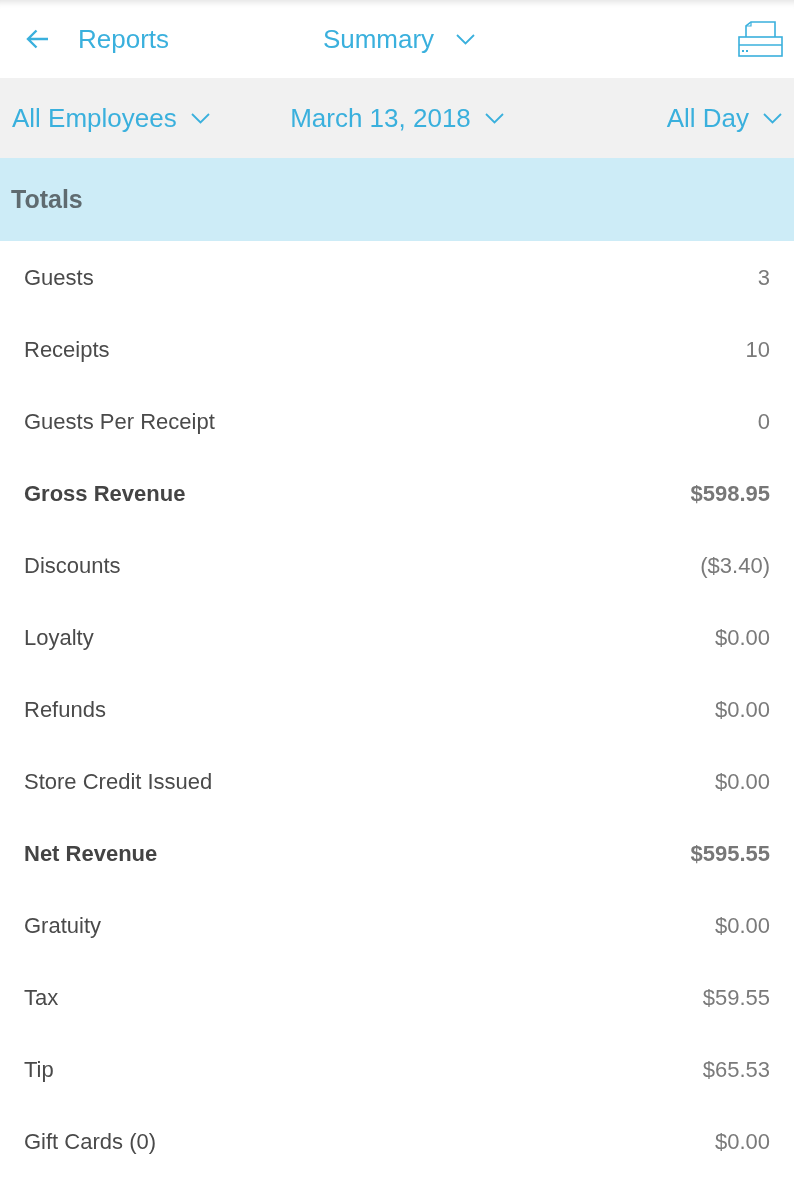 This screenshot has width=794, height=1181. I want to click on back-button: Reports, so click(85, 39).